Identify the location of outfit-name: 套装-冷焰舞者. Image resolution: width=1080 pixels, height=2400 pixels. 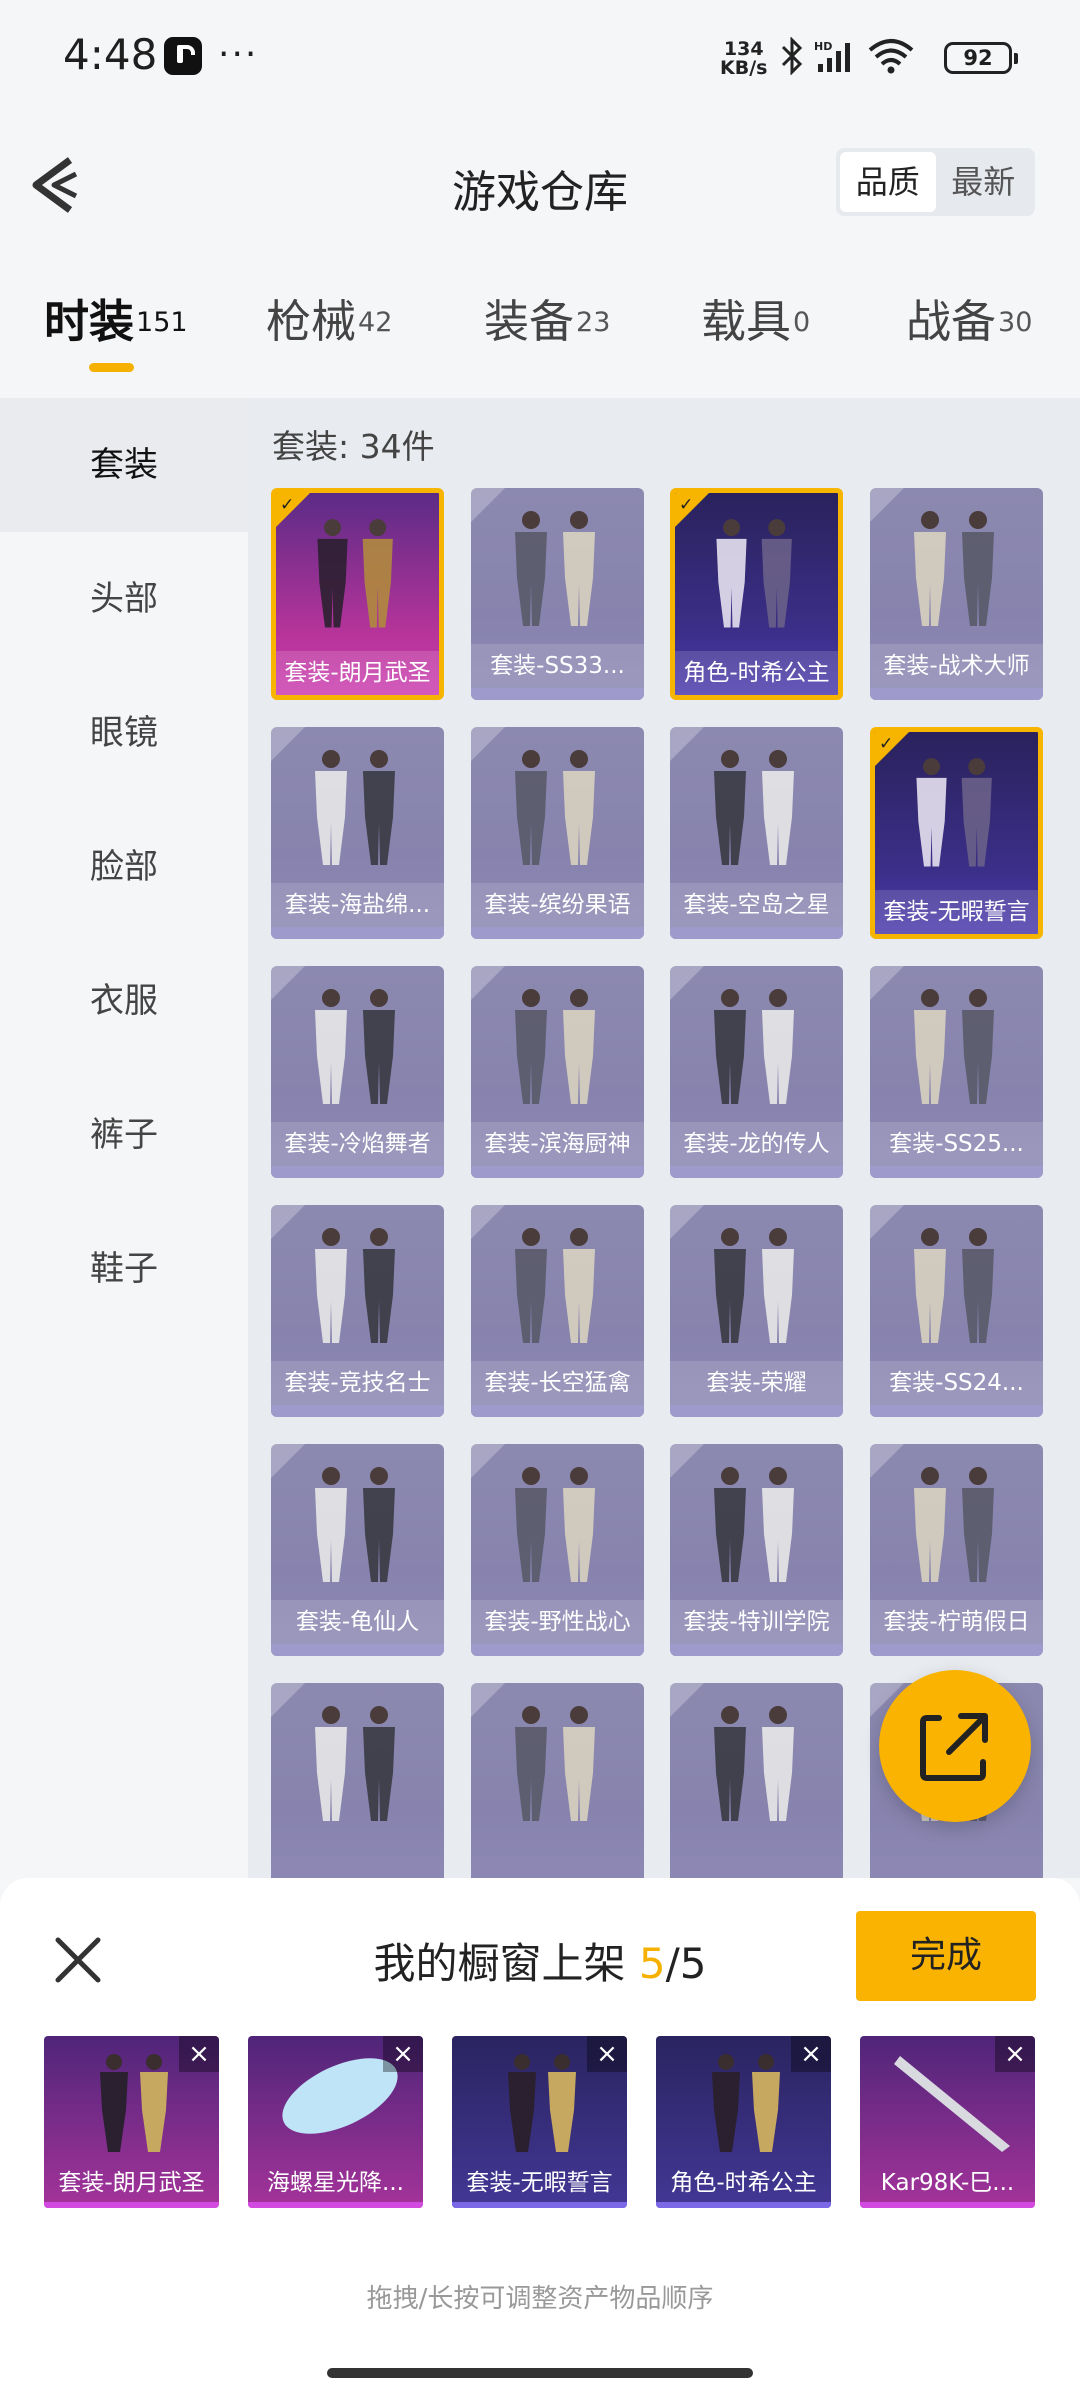
(357, 1144).